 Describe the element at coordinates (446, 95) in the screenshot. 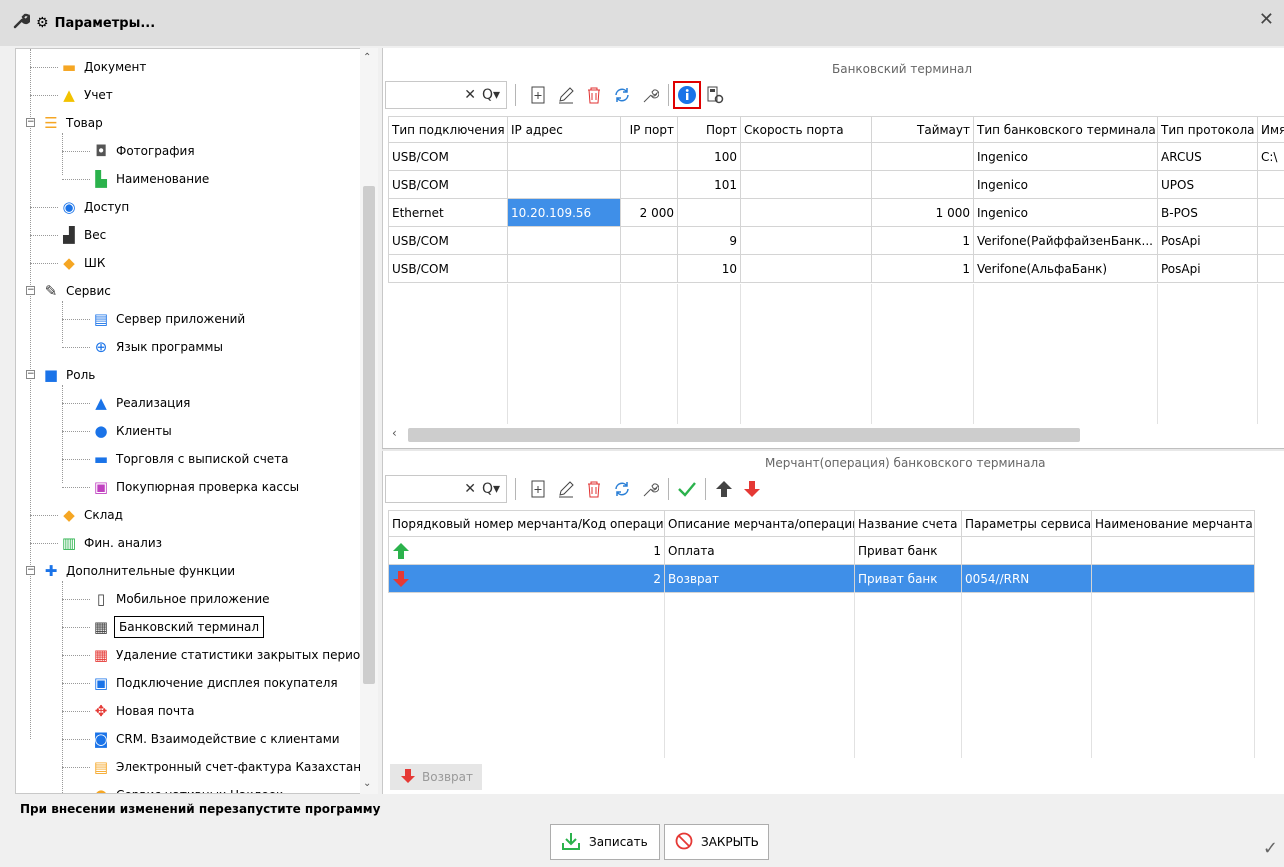

I see `terminals-search-input: ✕ Q▾` at that location.